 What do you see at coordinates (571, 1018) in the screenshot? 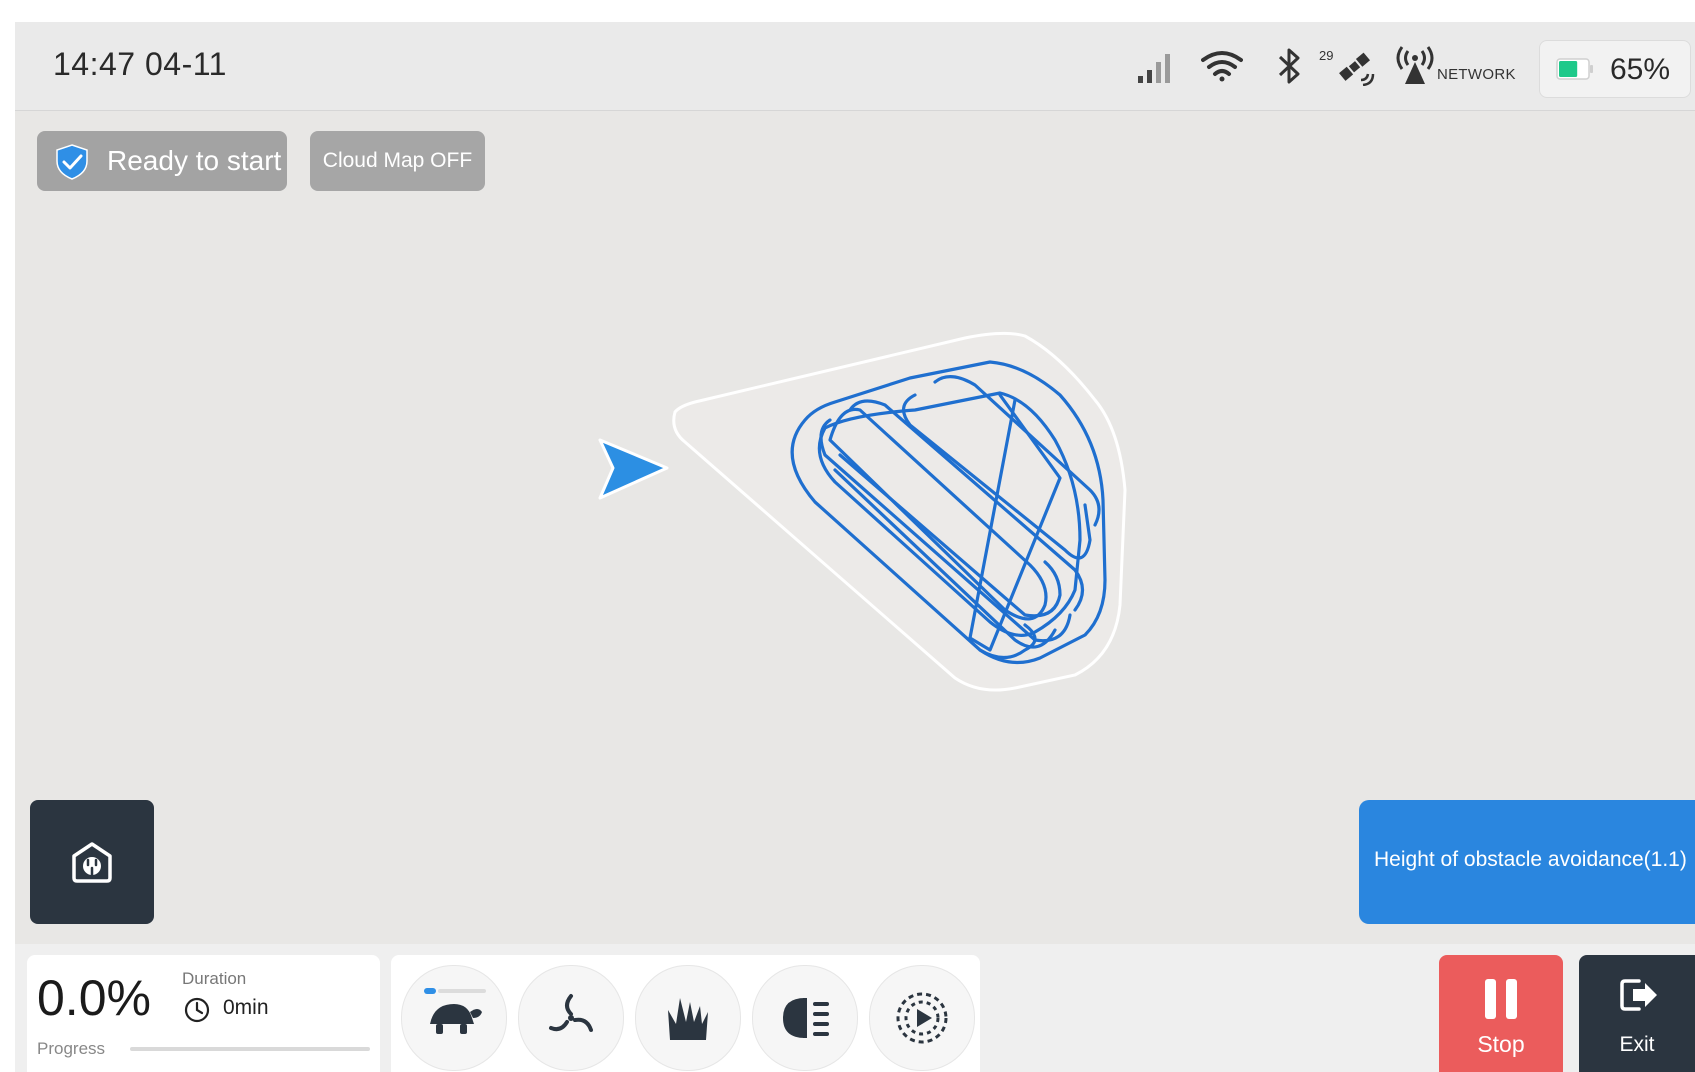
I see `blade-mode-button` at bounding box center [571, 1018].